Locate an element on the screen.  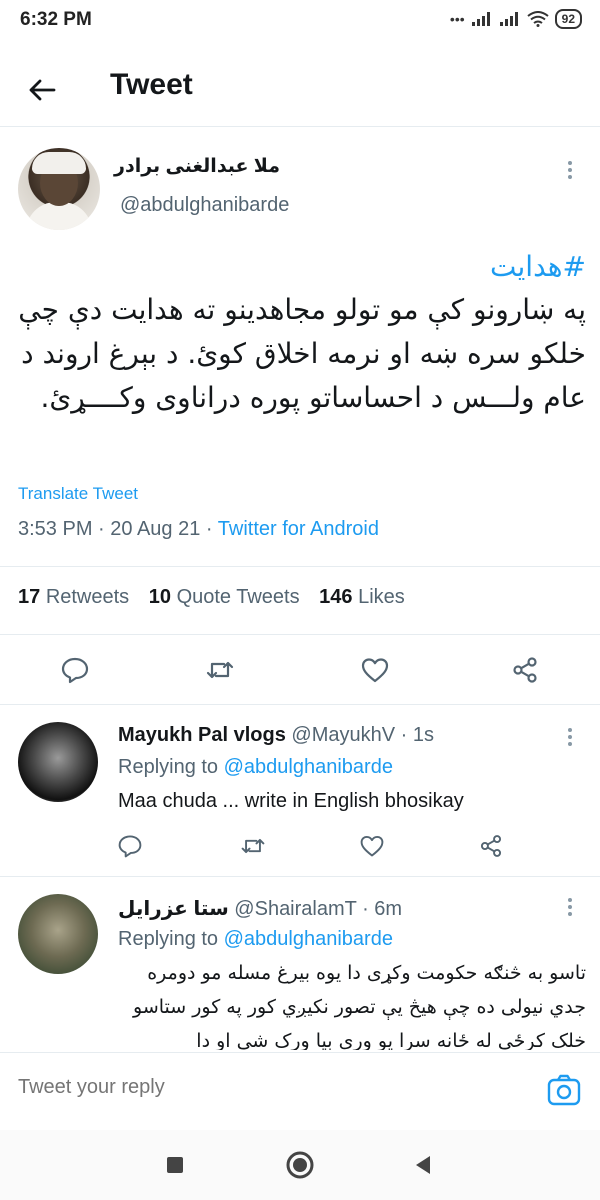
signal-icon is located at coordinates (480, 19).